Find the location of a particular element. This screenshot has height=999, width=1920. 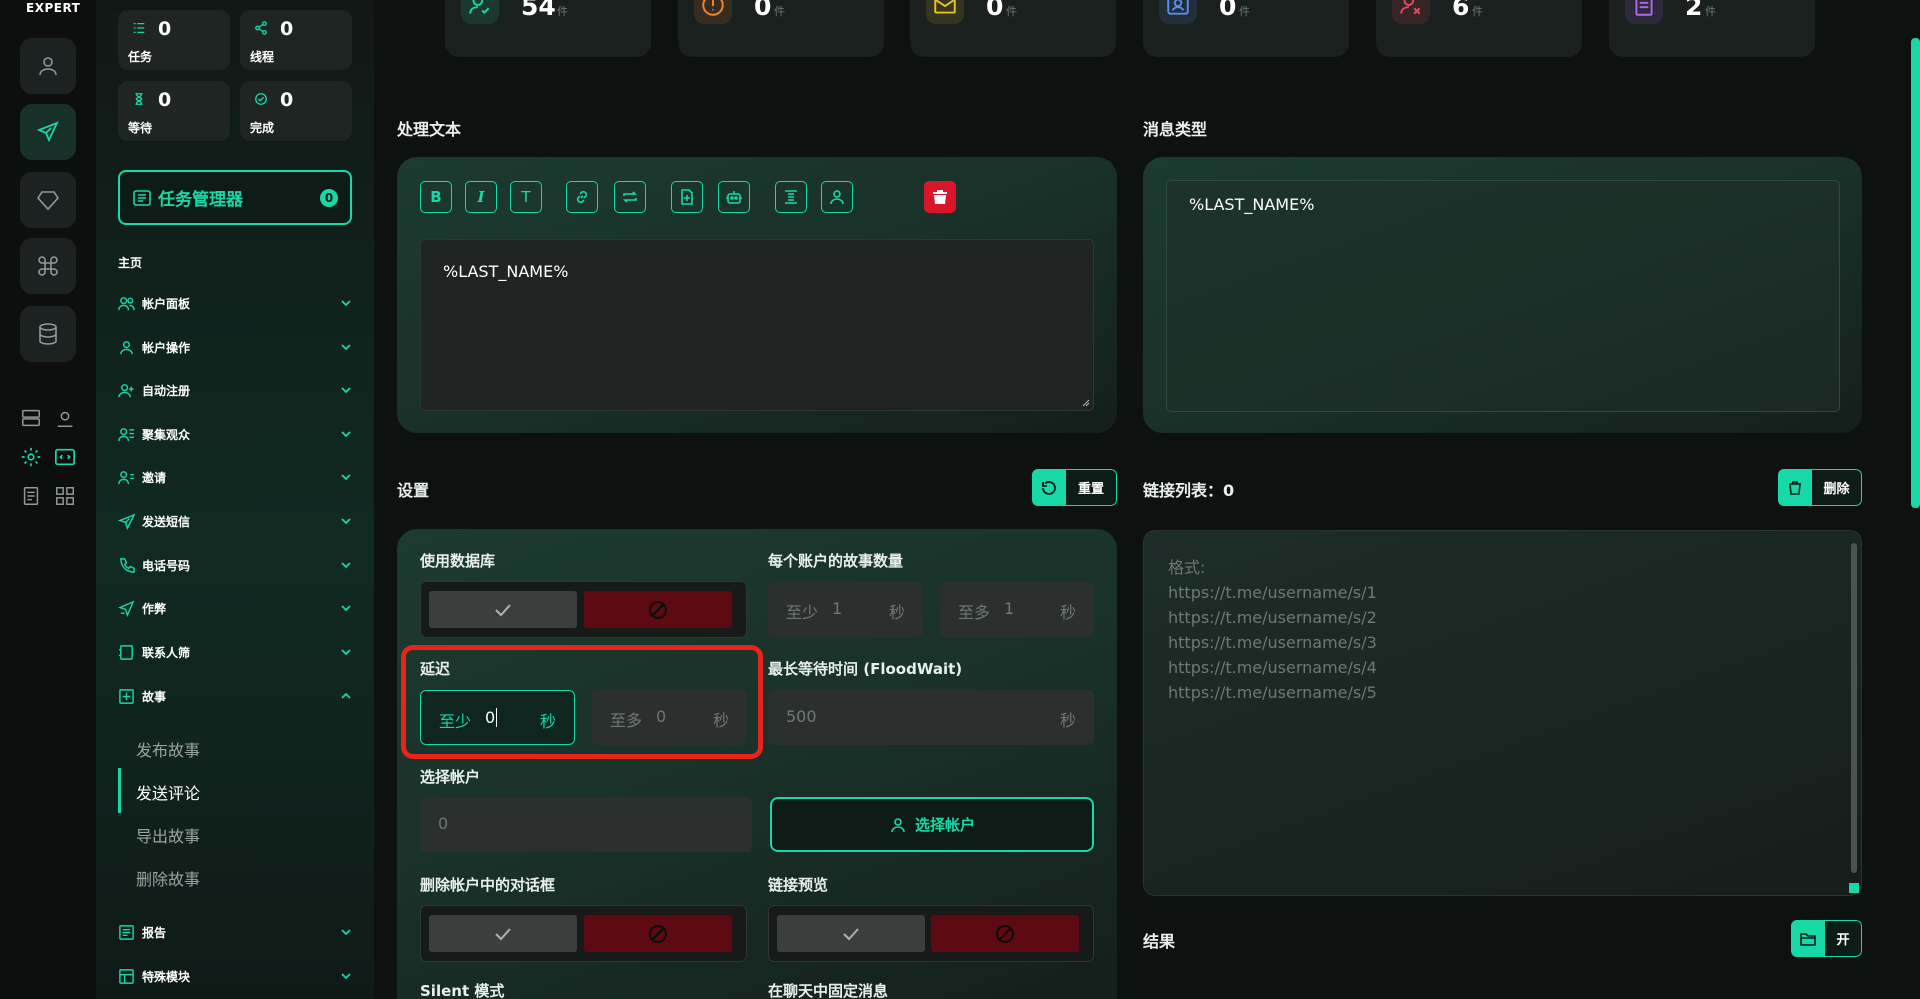

nav-item-gather-audience: 聚集观众 is located at coordinates (236, 434).